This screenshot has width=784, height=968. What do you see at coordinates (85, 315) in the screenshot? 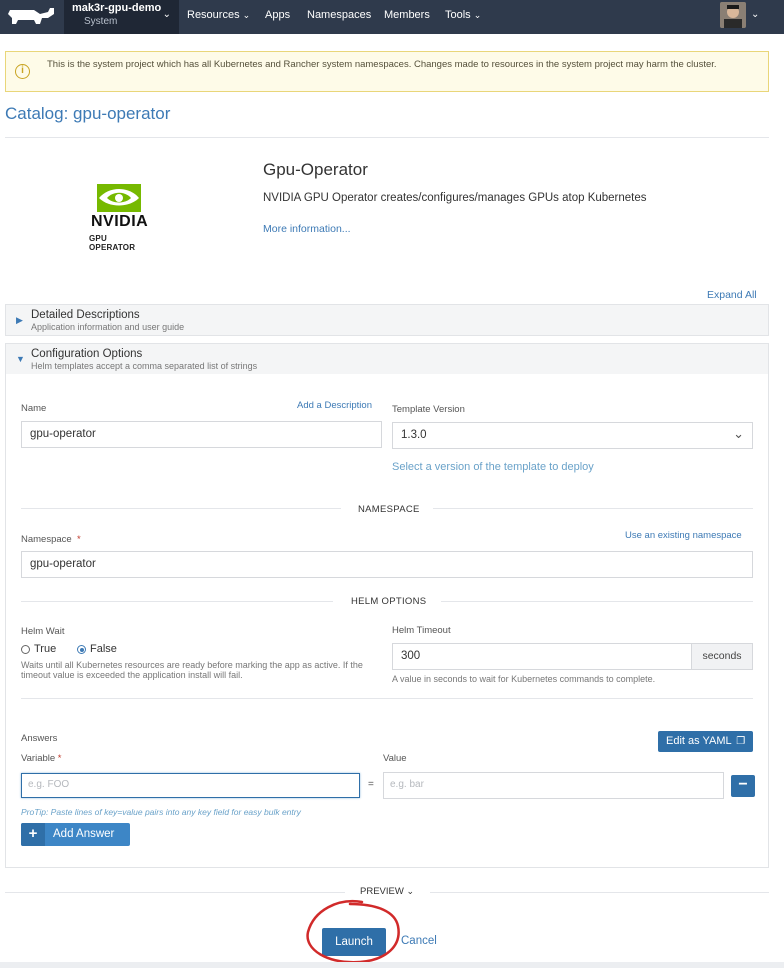
I see `section-title: Detailed Descriptions` at bounding box center [85, 315].